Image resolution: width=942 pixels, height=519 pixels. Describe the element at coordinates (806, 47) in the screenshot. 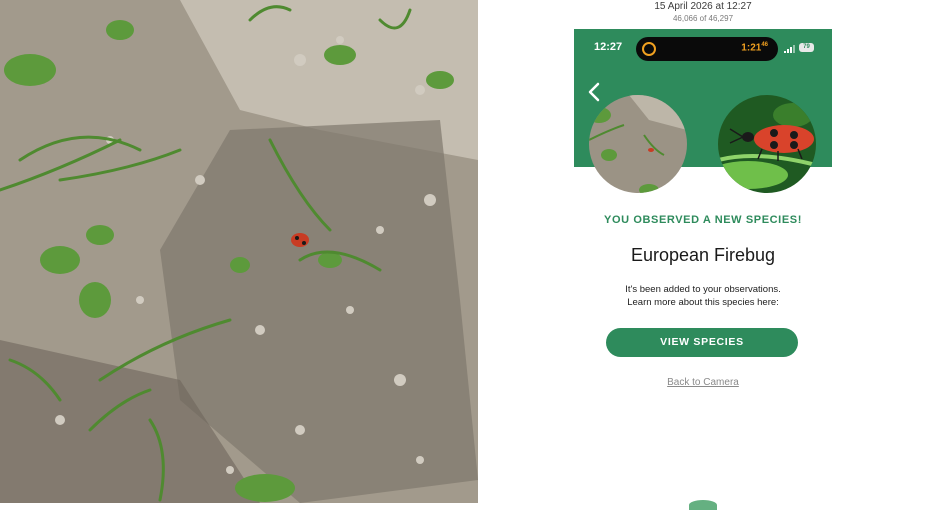

I see `battery-icon: 79` at that location.